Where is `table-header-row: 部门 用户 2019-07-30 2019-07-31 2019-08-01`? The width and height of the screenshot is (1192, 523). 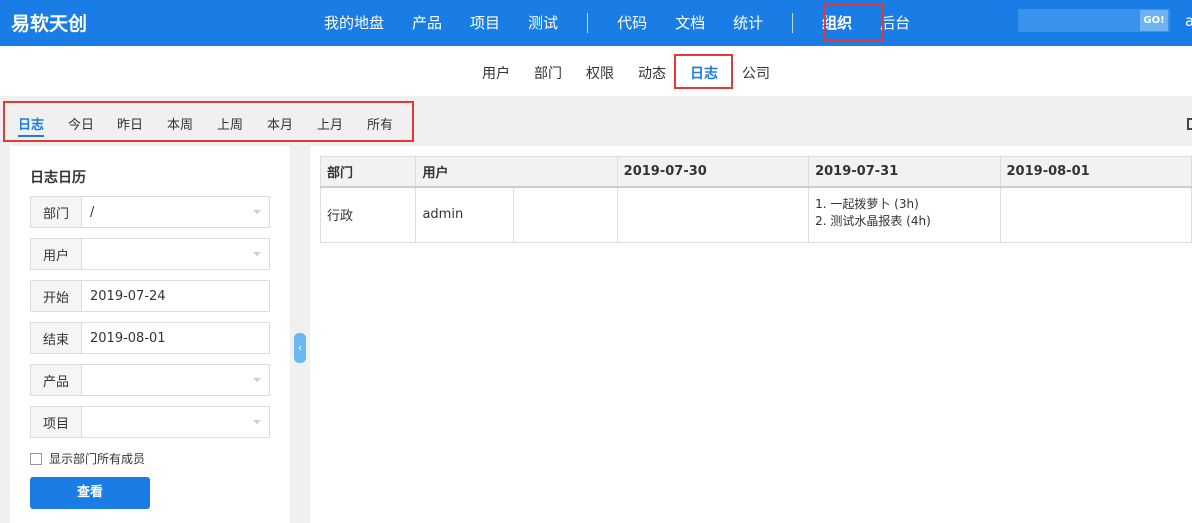 table-header-row: 部门 用户 2019-07-30 2019-07-31 2019-08-01 is located at coordinates (755, 172).